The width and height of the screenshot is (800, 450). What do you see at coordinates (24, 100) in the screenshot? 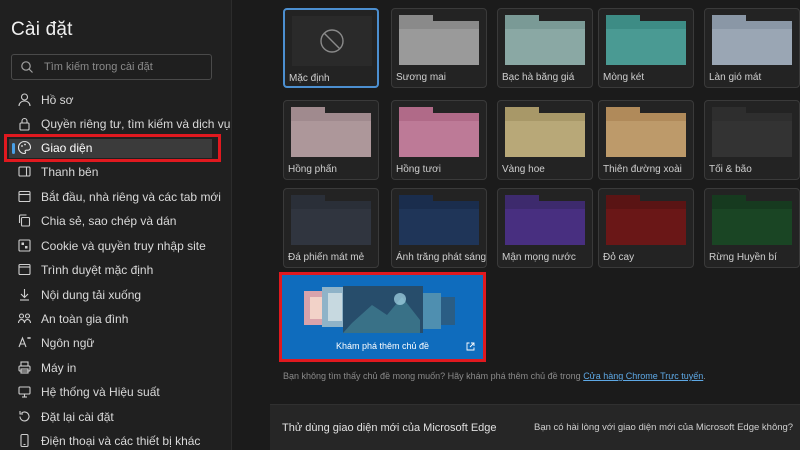
I see `profile-icon` at bounding box center [24, 100].